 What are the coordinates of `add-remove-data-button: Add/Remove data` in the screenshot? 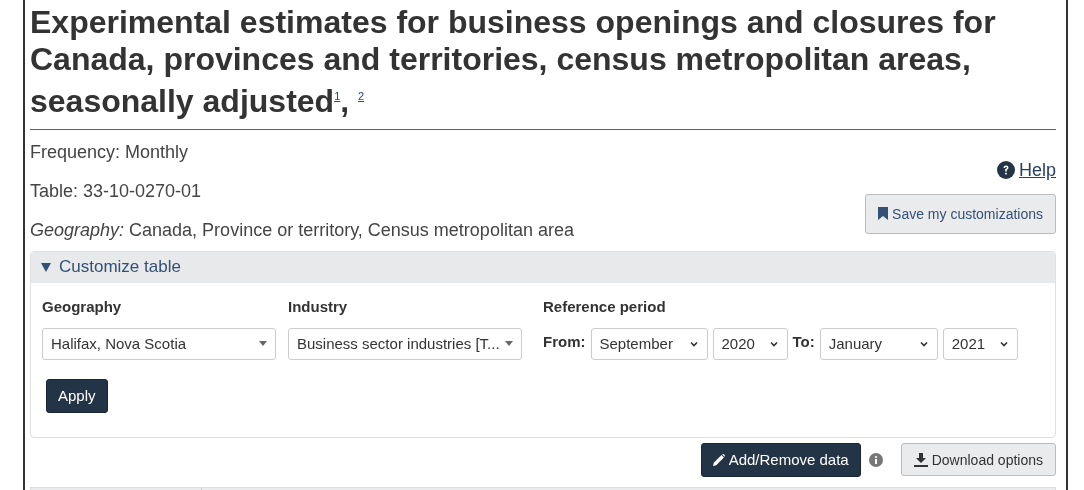 It's located at (780, 459).